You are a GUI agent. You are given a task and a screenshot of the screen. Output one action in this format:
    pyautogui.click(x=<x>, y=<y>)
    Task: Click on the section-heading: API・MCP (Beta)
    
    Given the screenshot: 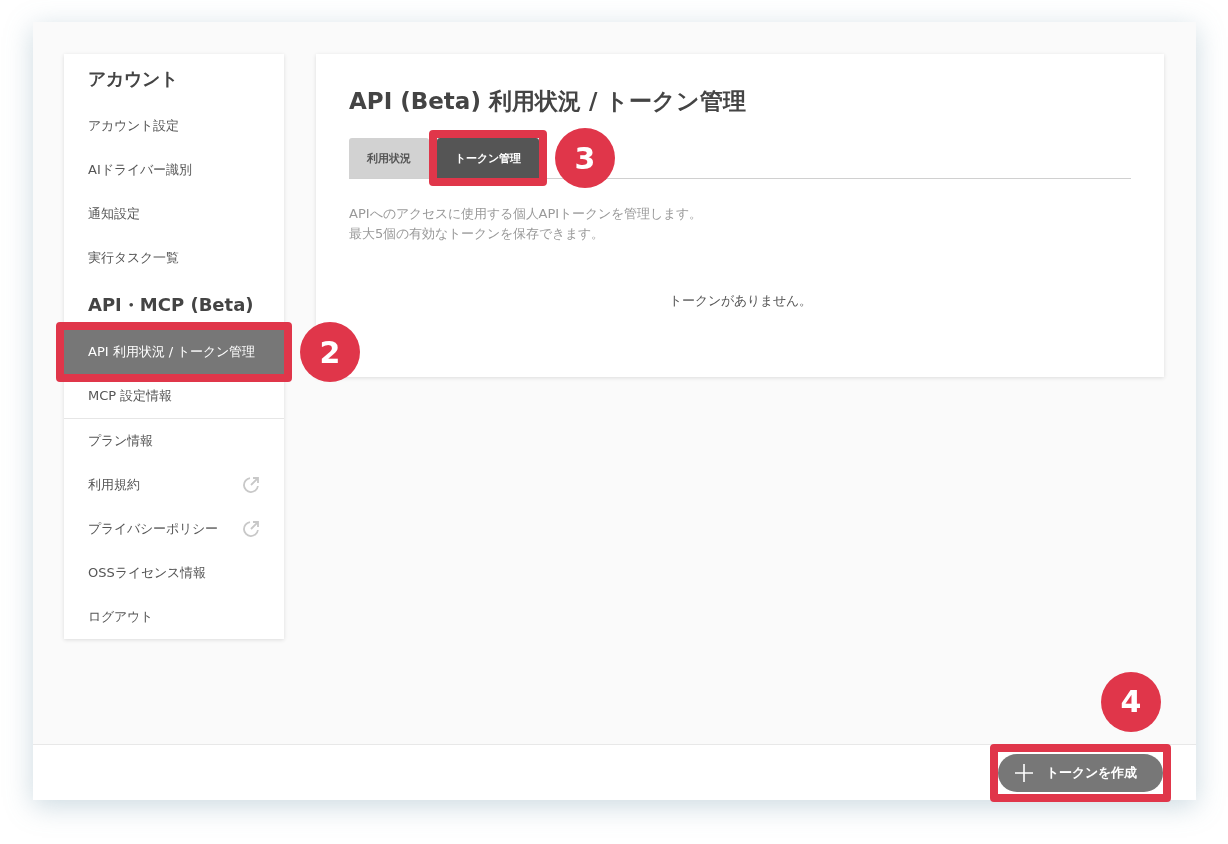 What is the action you would take?
    pyautogui.click(x=171, y=305)
    